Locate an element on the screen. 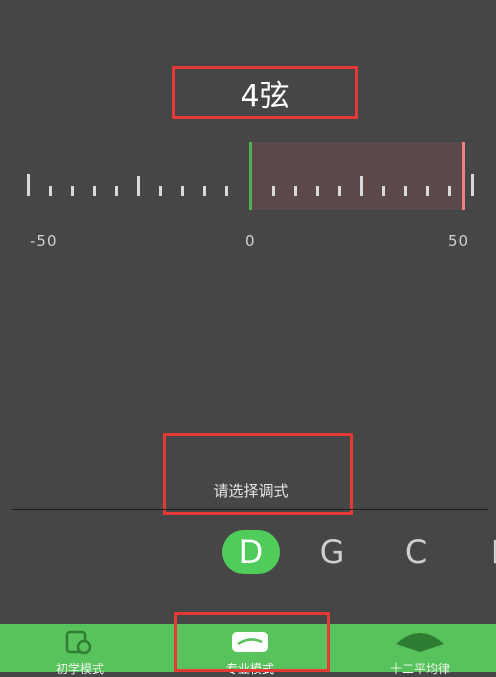  note-option-c: C is located at coordinates (416, 552).